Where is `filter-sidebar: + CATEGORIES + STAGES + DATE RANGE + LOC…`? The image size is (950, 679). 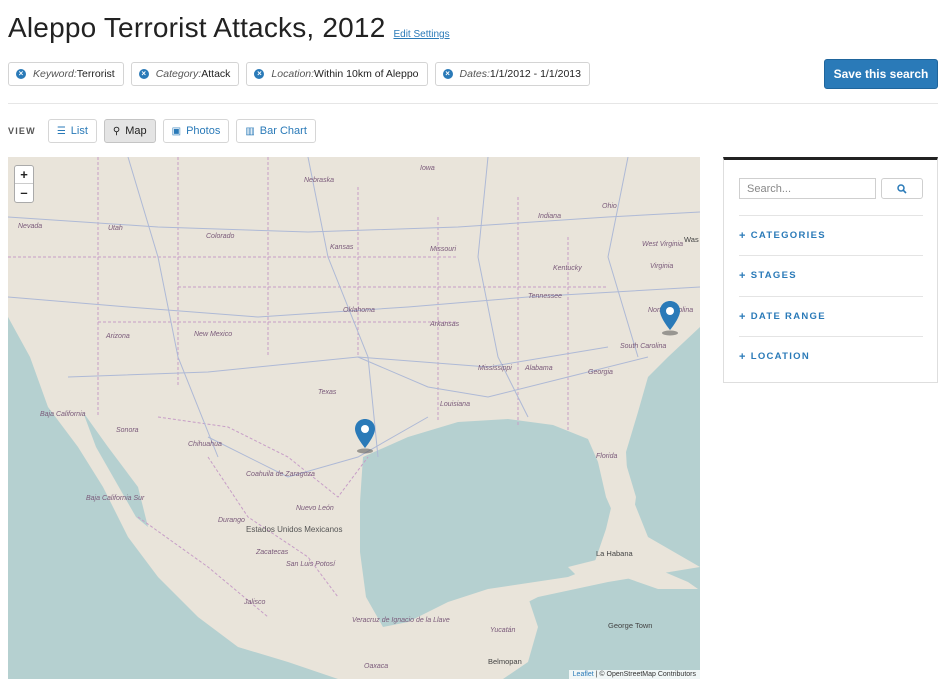 filter-sidebar: + CATEGORIES + STAGES + DATE RANGE + LOC… is located at coordinates (830, 270).